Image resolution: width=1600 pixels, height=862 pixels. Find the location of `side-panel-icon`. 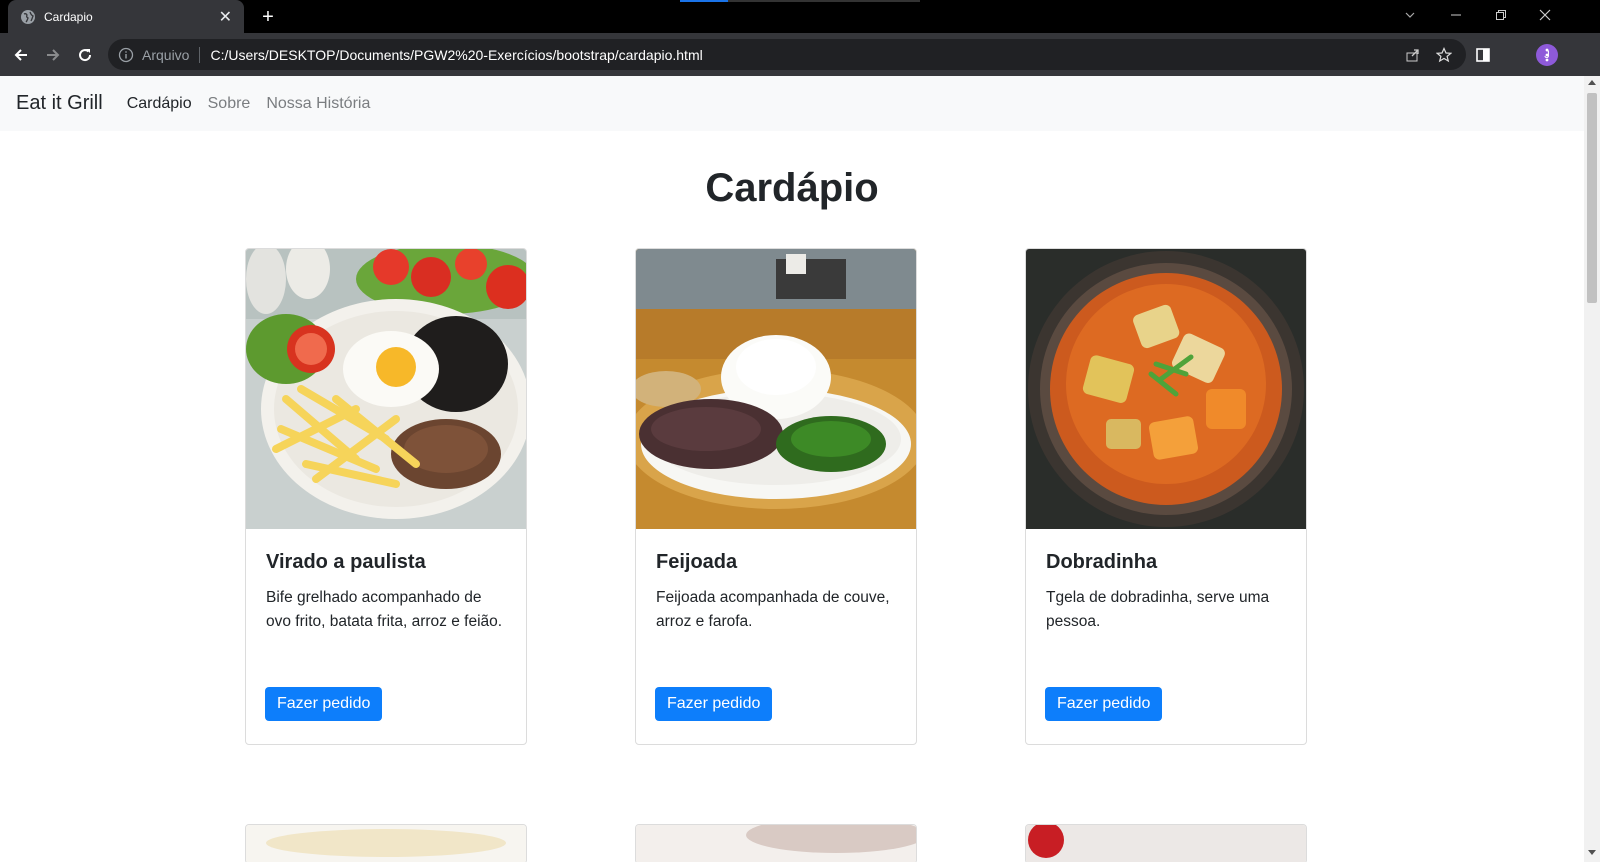

side-panel-icon is located at coordinates (1483, 55).